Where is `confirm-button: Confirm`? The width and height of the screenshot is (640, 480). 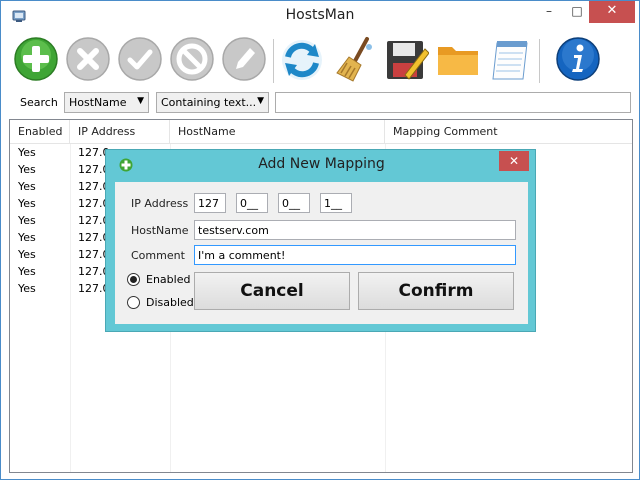 confirm-button: Confirm is located at coordinates (436, 291).